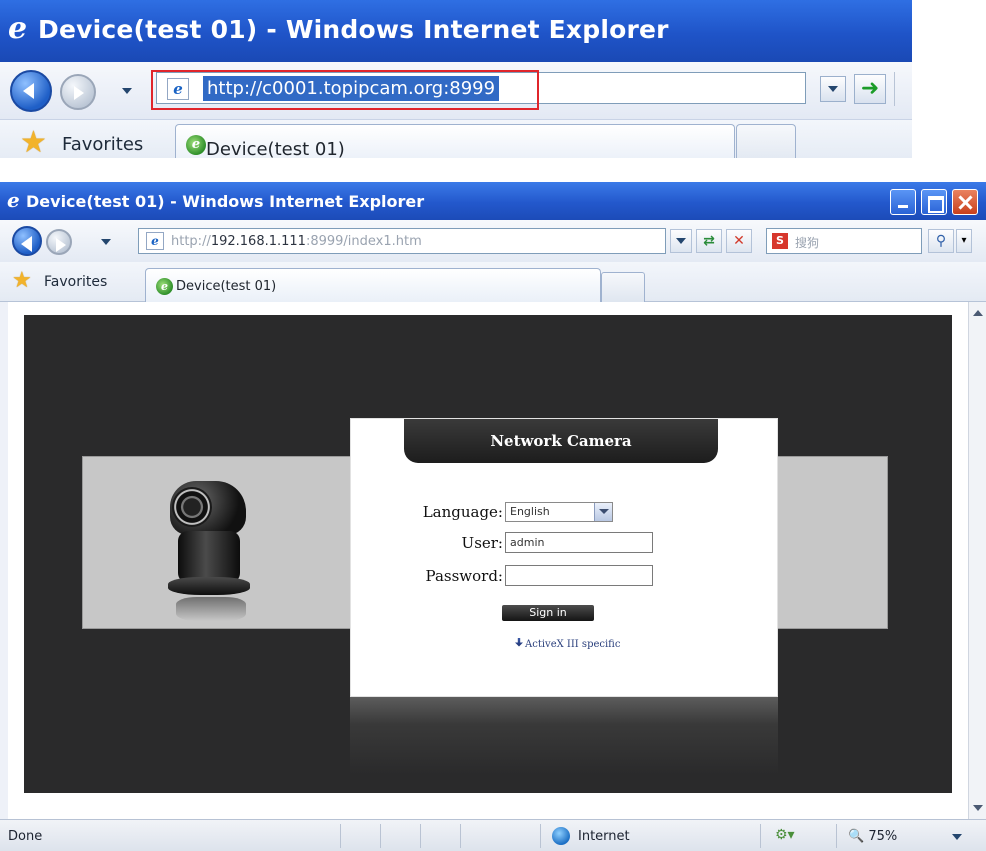  What do you see at coordinates (934, 202) in the screenshot?
I see `maximize-button` at bounding box center [934, 202].